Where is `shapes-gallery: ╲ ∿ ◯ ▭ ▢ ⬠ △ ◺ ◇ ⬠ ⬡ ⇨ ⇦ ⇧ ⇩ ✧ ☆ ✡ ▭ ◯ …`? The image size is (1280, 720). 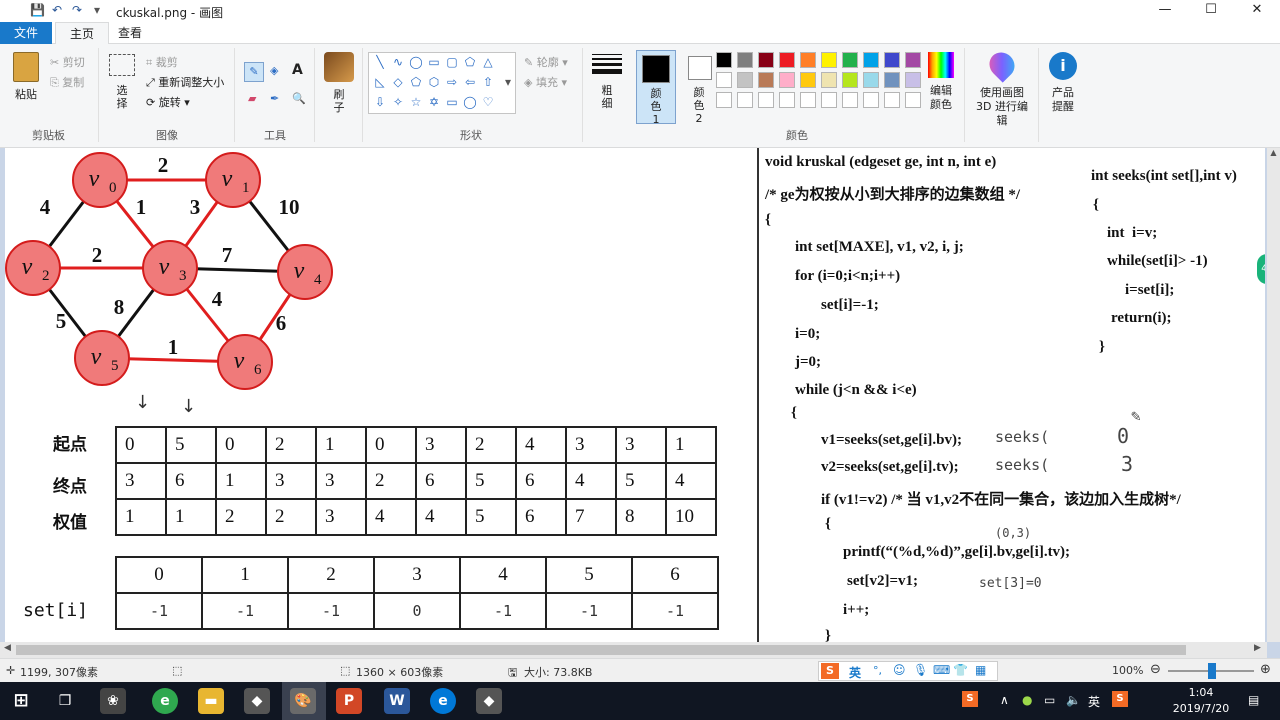
shapes-gallery: ╲ ∿ ◯ ▭ ▢ ⬠ △ ◺ ◇ ⬠ ⬡ ⇨ ⇦ ⇧ ⇩ ✧ ☆ ✡ ▭ ◯ … is located at coordinates (442, 83).